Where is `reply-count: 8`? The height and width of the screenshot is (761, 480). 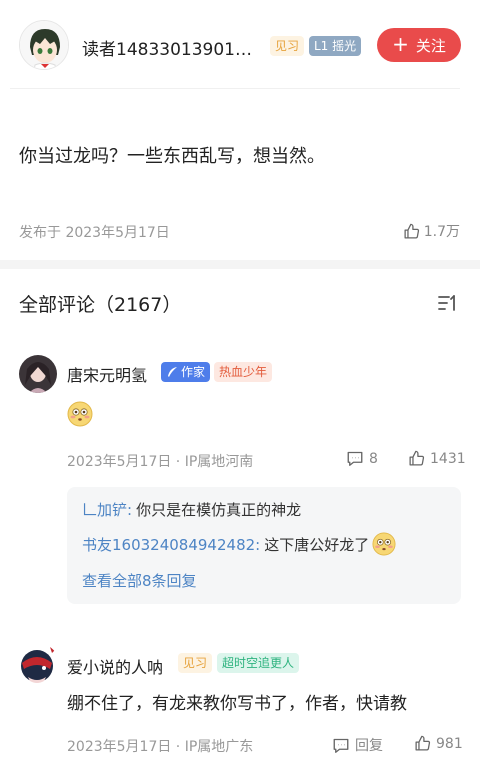
reply-count: 8 is located at coordinates (373, 458).